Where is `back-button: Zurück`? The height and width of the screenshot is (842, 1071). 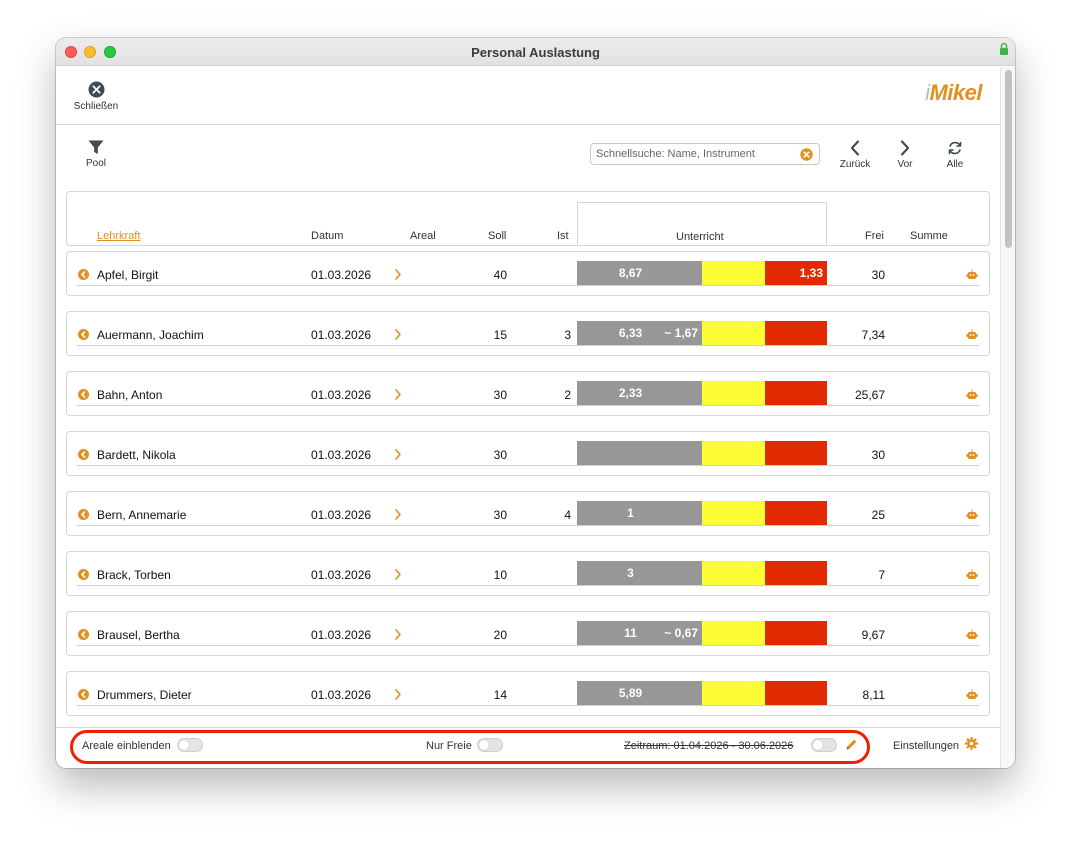
back-button: Zurück is located at coordinates (855, 155).